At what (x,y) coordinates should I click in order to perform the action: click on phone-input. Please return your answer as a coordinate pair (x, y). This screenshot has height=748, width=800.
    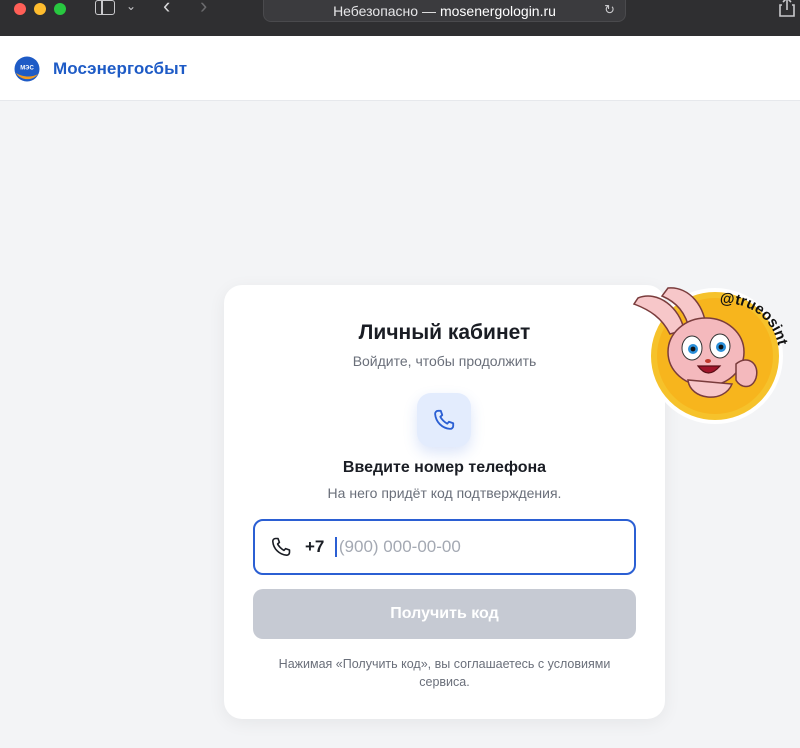
    Looking at the image, I should click on (468, 547).